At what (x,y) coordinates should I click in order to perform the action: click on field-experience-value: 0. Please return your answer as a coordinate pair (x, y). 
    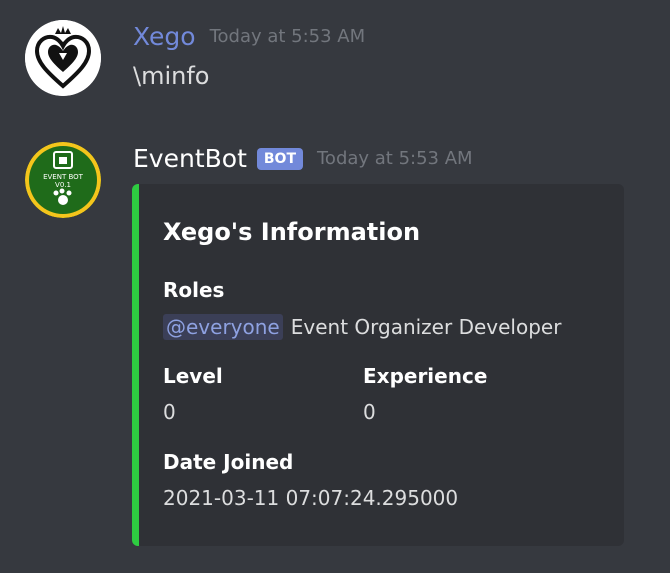
    Looking at the image, I should click on (369, 412).